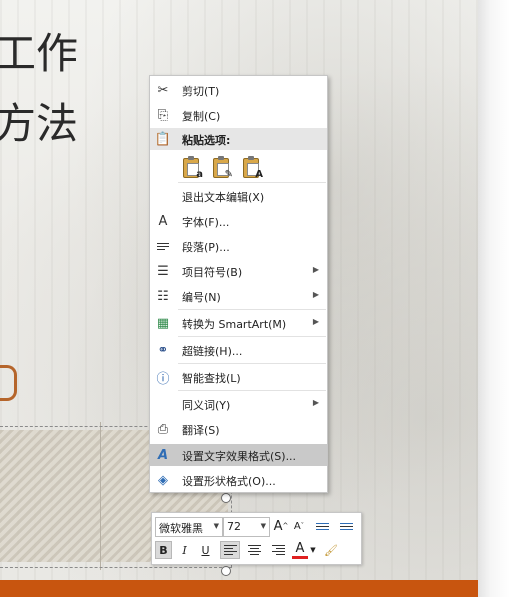  I want to click on shape-format-icon: ◈, so click(163, 480).